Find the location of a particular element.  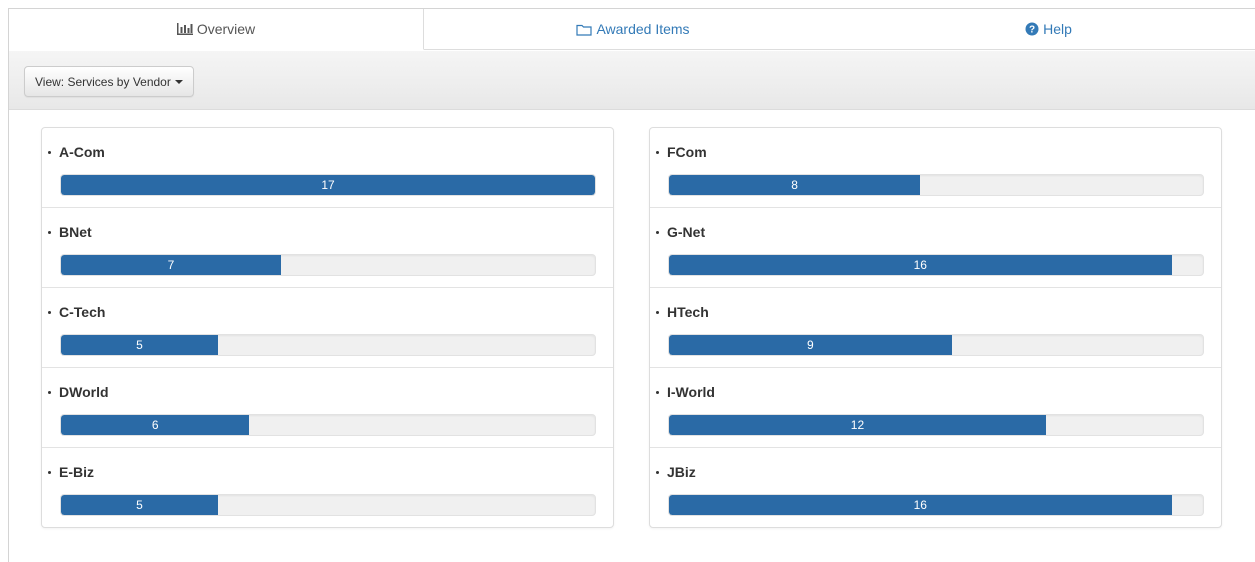

vendor-name: E-Biz is located at coordinates (71, 472).